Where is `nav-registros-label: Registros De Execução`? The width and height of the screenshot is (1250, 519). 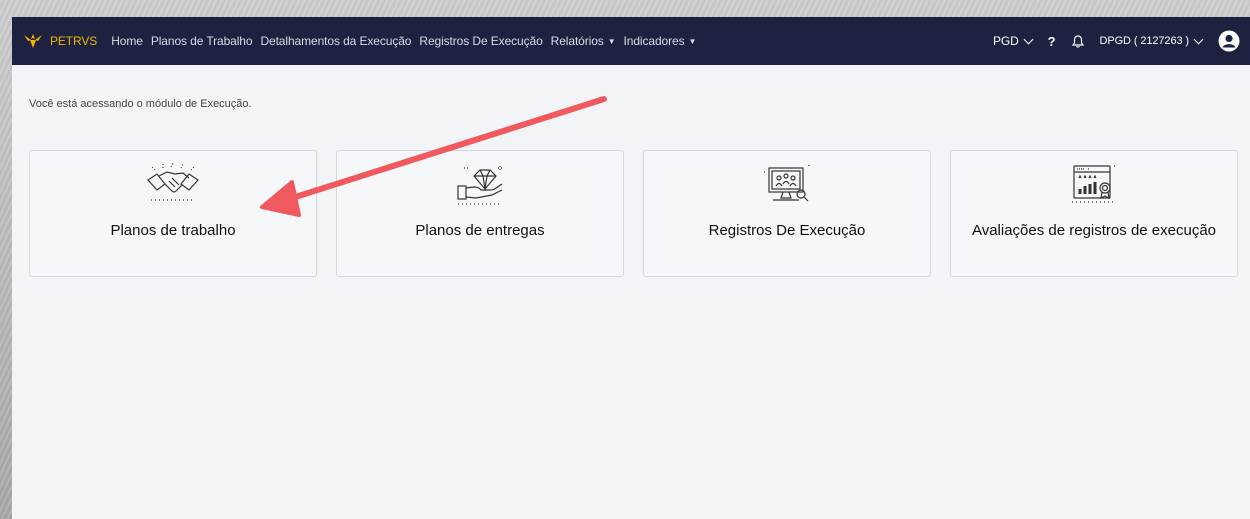
nav-registros-label: Registros De Execução is located at coordinates (481, 41).